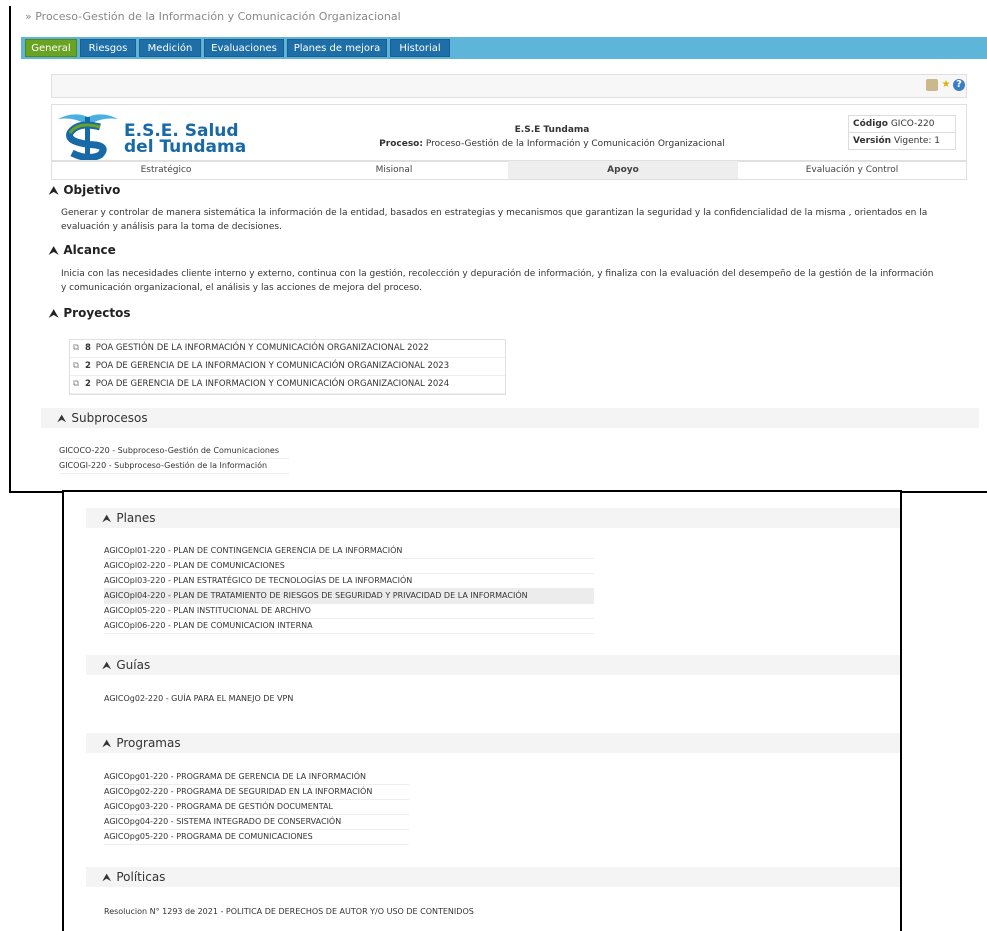  What do you see at coordinates (394, 170) in the screenshot?
I see `map-misional: Misional` at bounding box center [394, 170].